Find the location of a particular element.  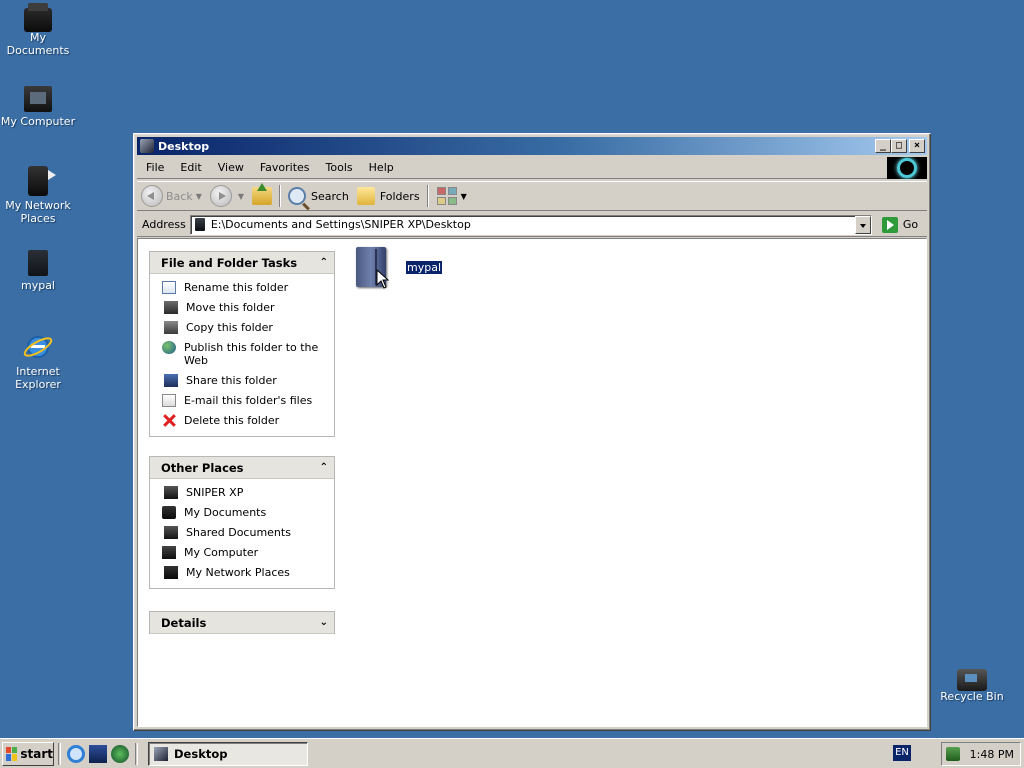

chevron-down-icon: ▼ is located at coordinates (463, 196).